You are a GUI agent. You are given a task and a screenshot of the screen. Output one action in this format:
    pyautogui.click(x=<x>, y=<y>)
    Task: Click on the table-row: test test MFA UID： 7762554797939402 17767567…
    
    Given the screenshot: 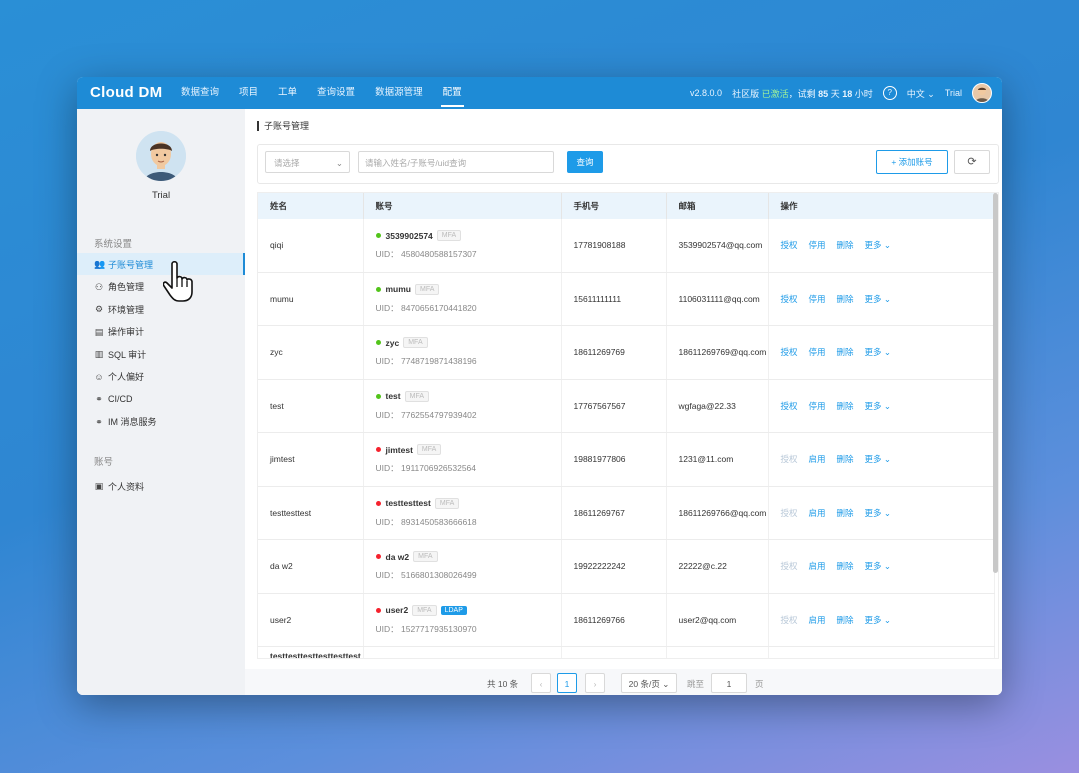 What is the action you would take?
    pyautogui.click(x=626, y=406)
    